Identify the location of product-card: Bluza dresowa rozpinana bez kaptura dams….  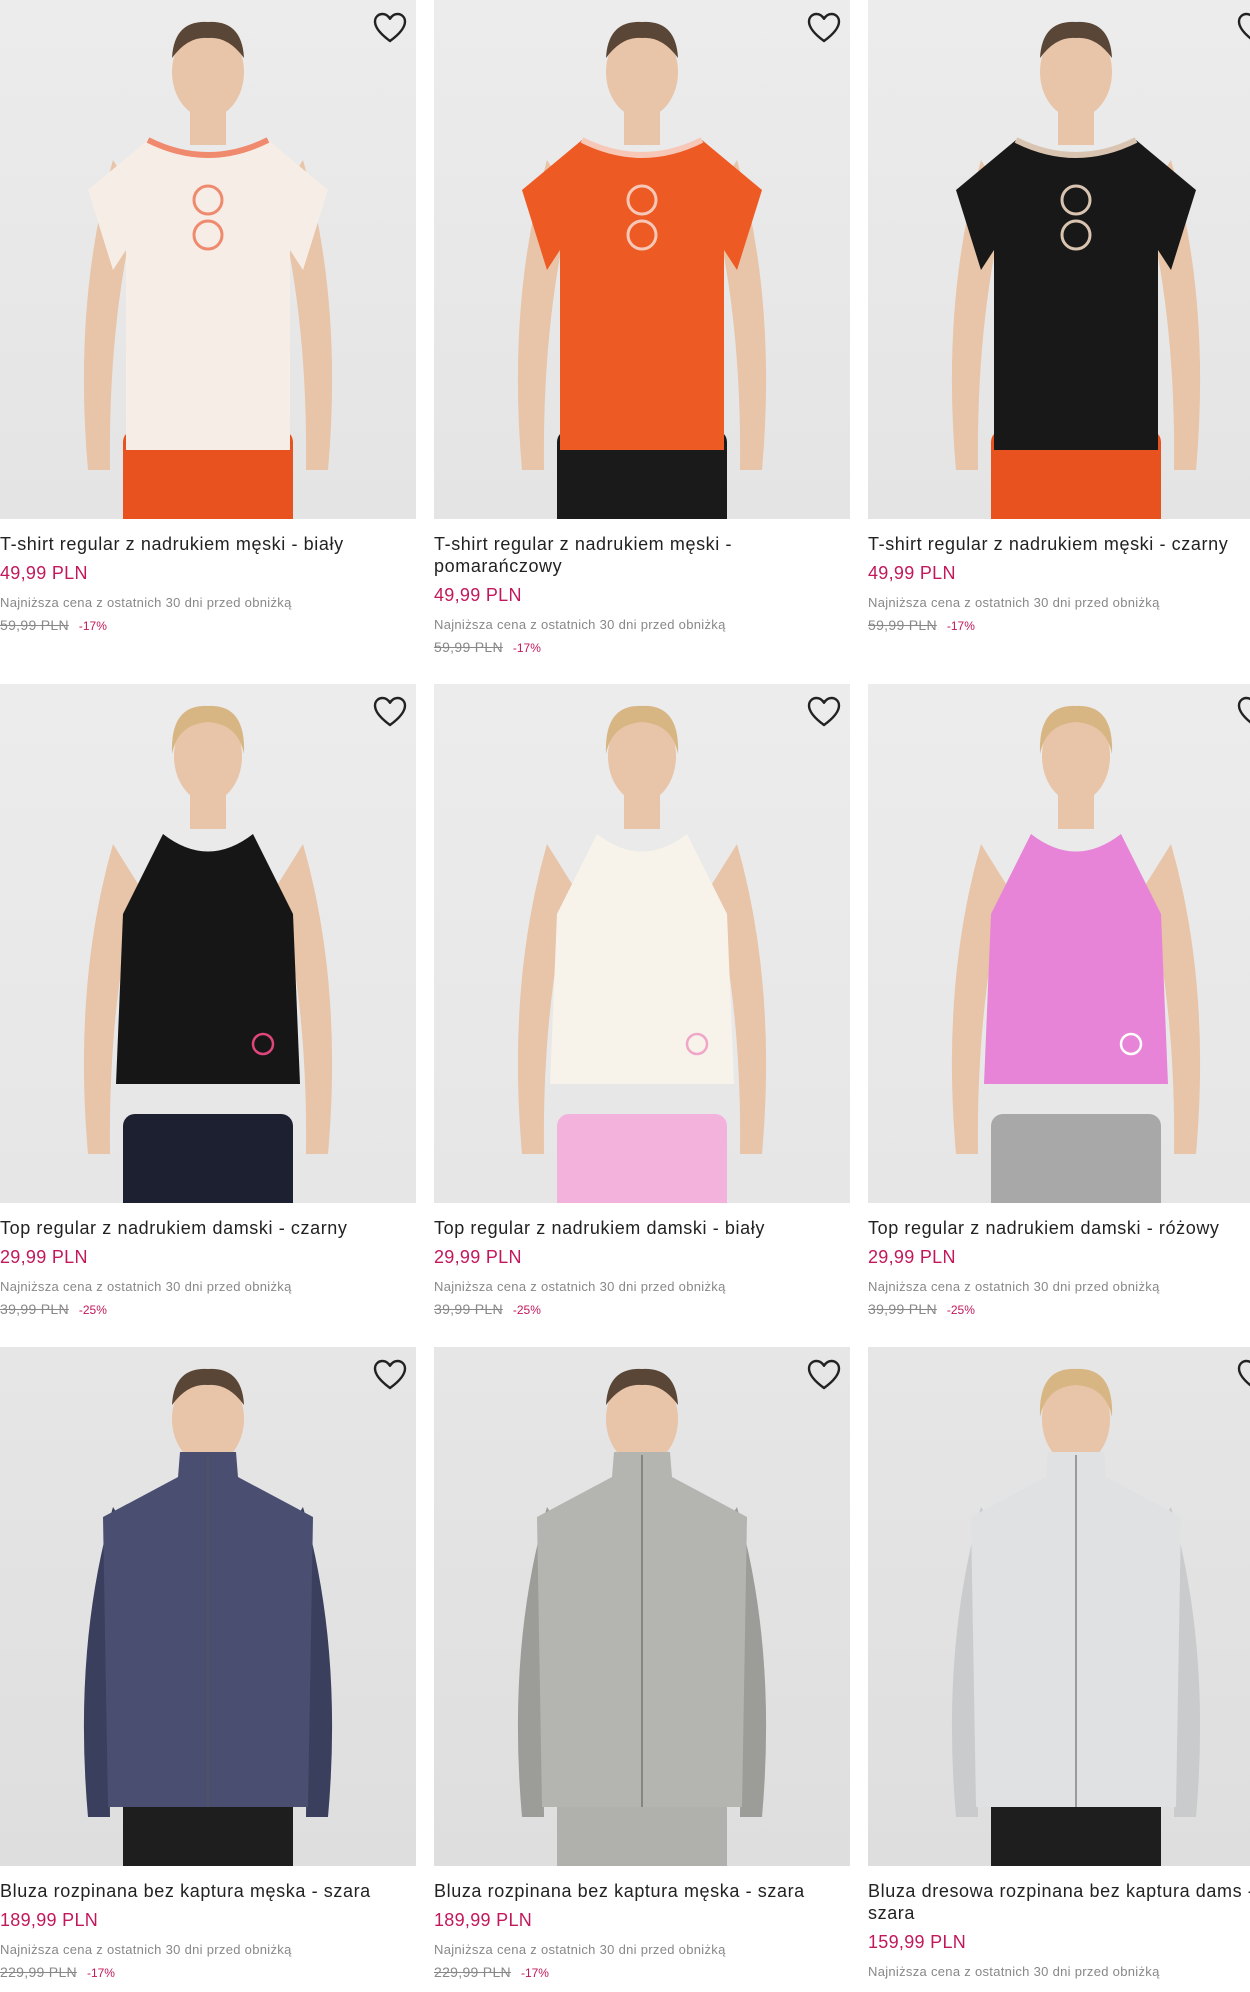
(1059, 1663).